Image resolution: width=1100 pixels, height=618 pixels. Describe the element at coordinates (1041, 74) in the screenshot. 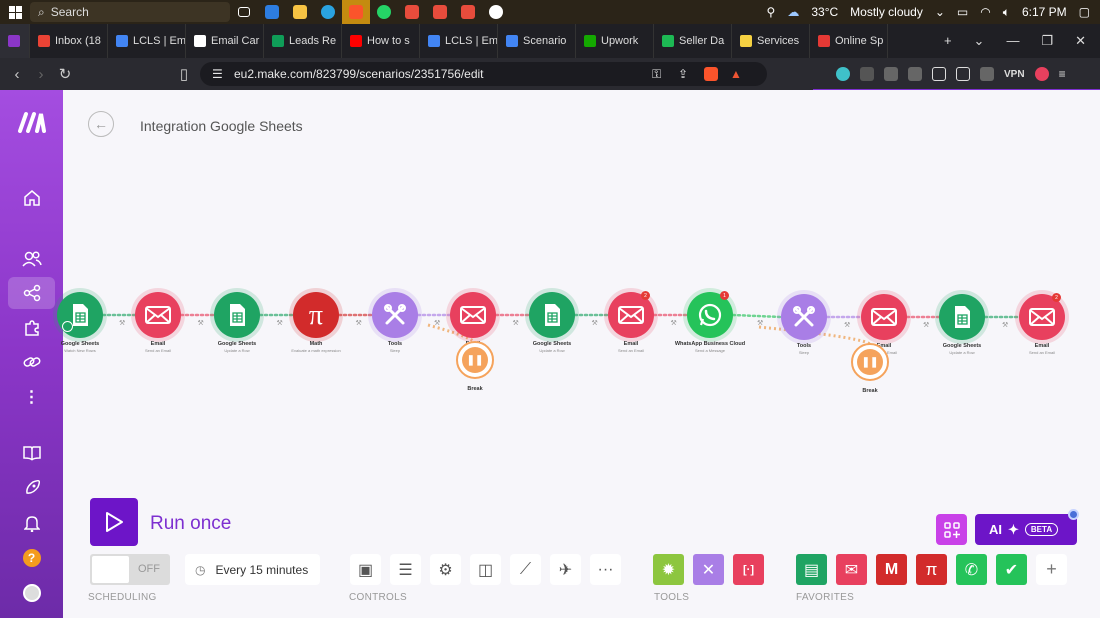

I see `profile-k-icon` at that location.